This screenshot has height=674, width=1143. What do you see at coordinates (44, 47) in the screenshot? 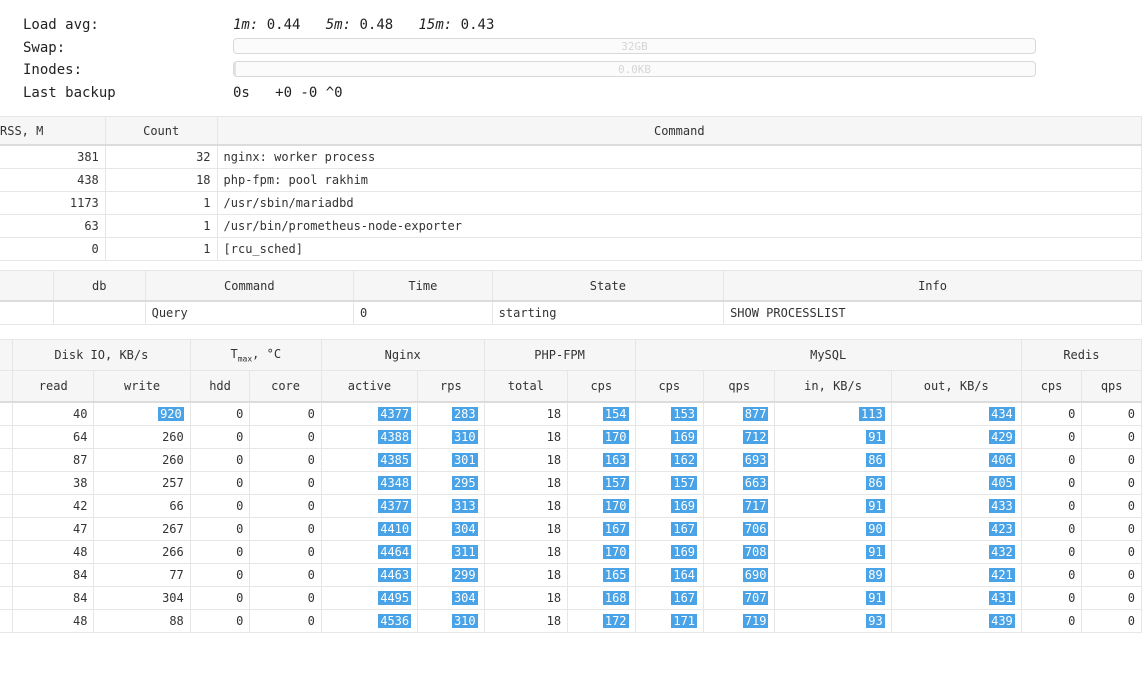
I see `swap-label: Swap:` at bounding box center [44, 47].